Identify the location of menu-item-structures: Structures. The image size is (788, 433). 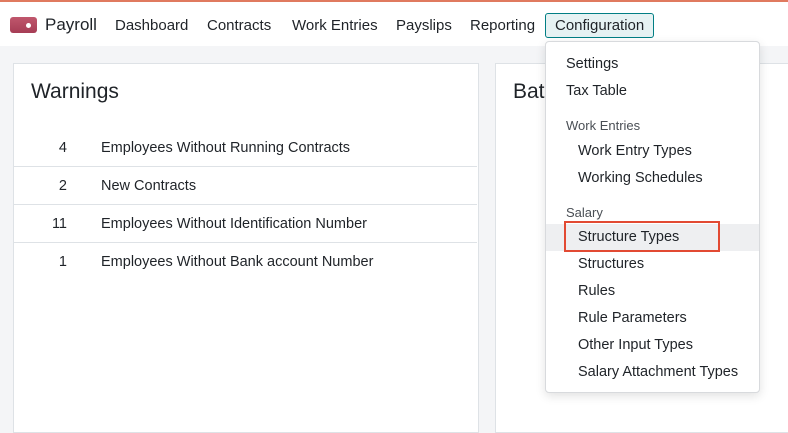
(652, 264).